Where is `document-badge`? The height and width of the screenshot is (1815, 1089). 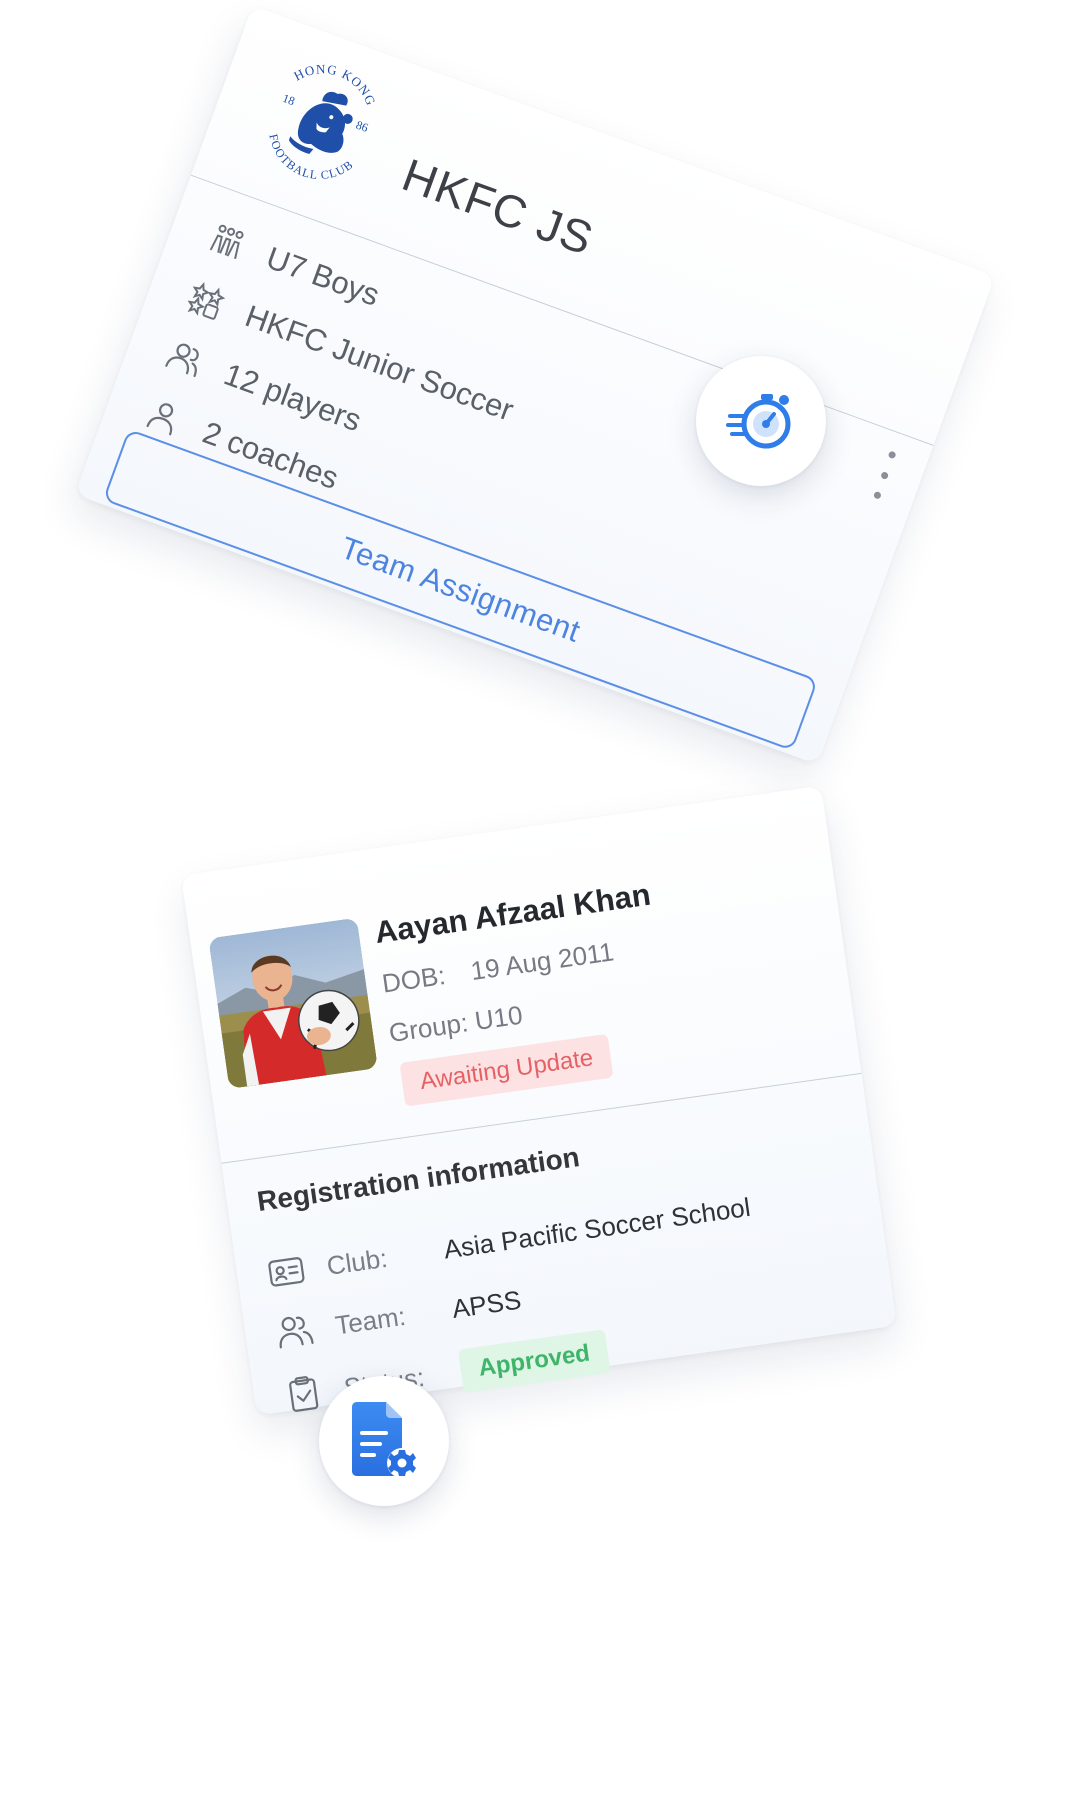 document-badge is located at coordinates (384, 1441).